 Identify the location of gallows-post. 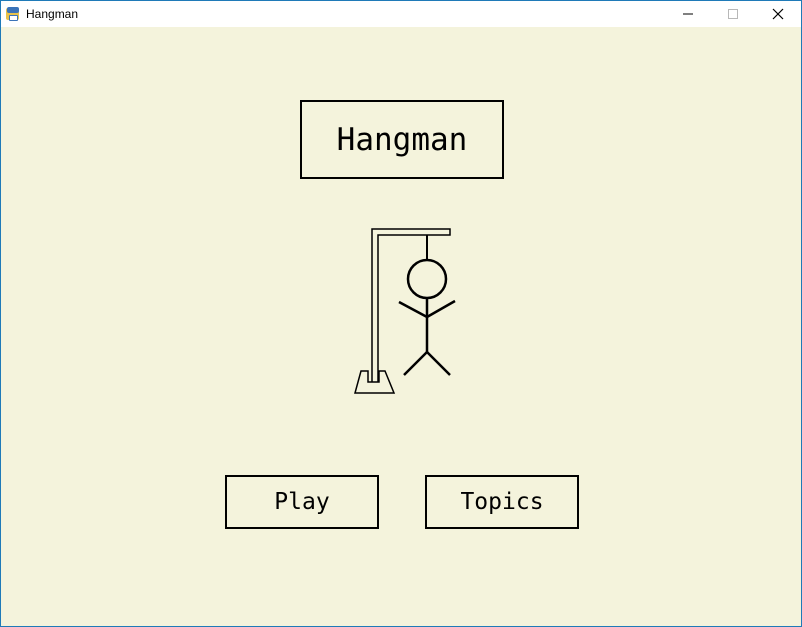
(411, 305).